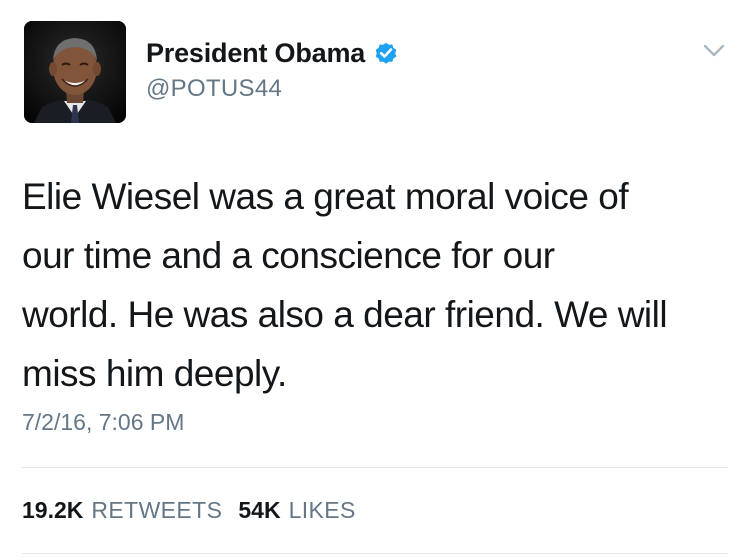  Describe the element at coordinates (255, 53) in the screenshot. I see `author-display-name: President Obama` at that location.